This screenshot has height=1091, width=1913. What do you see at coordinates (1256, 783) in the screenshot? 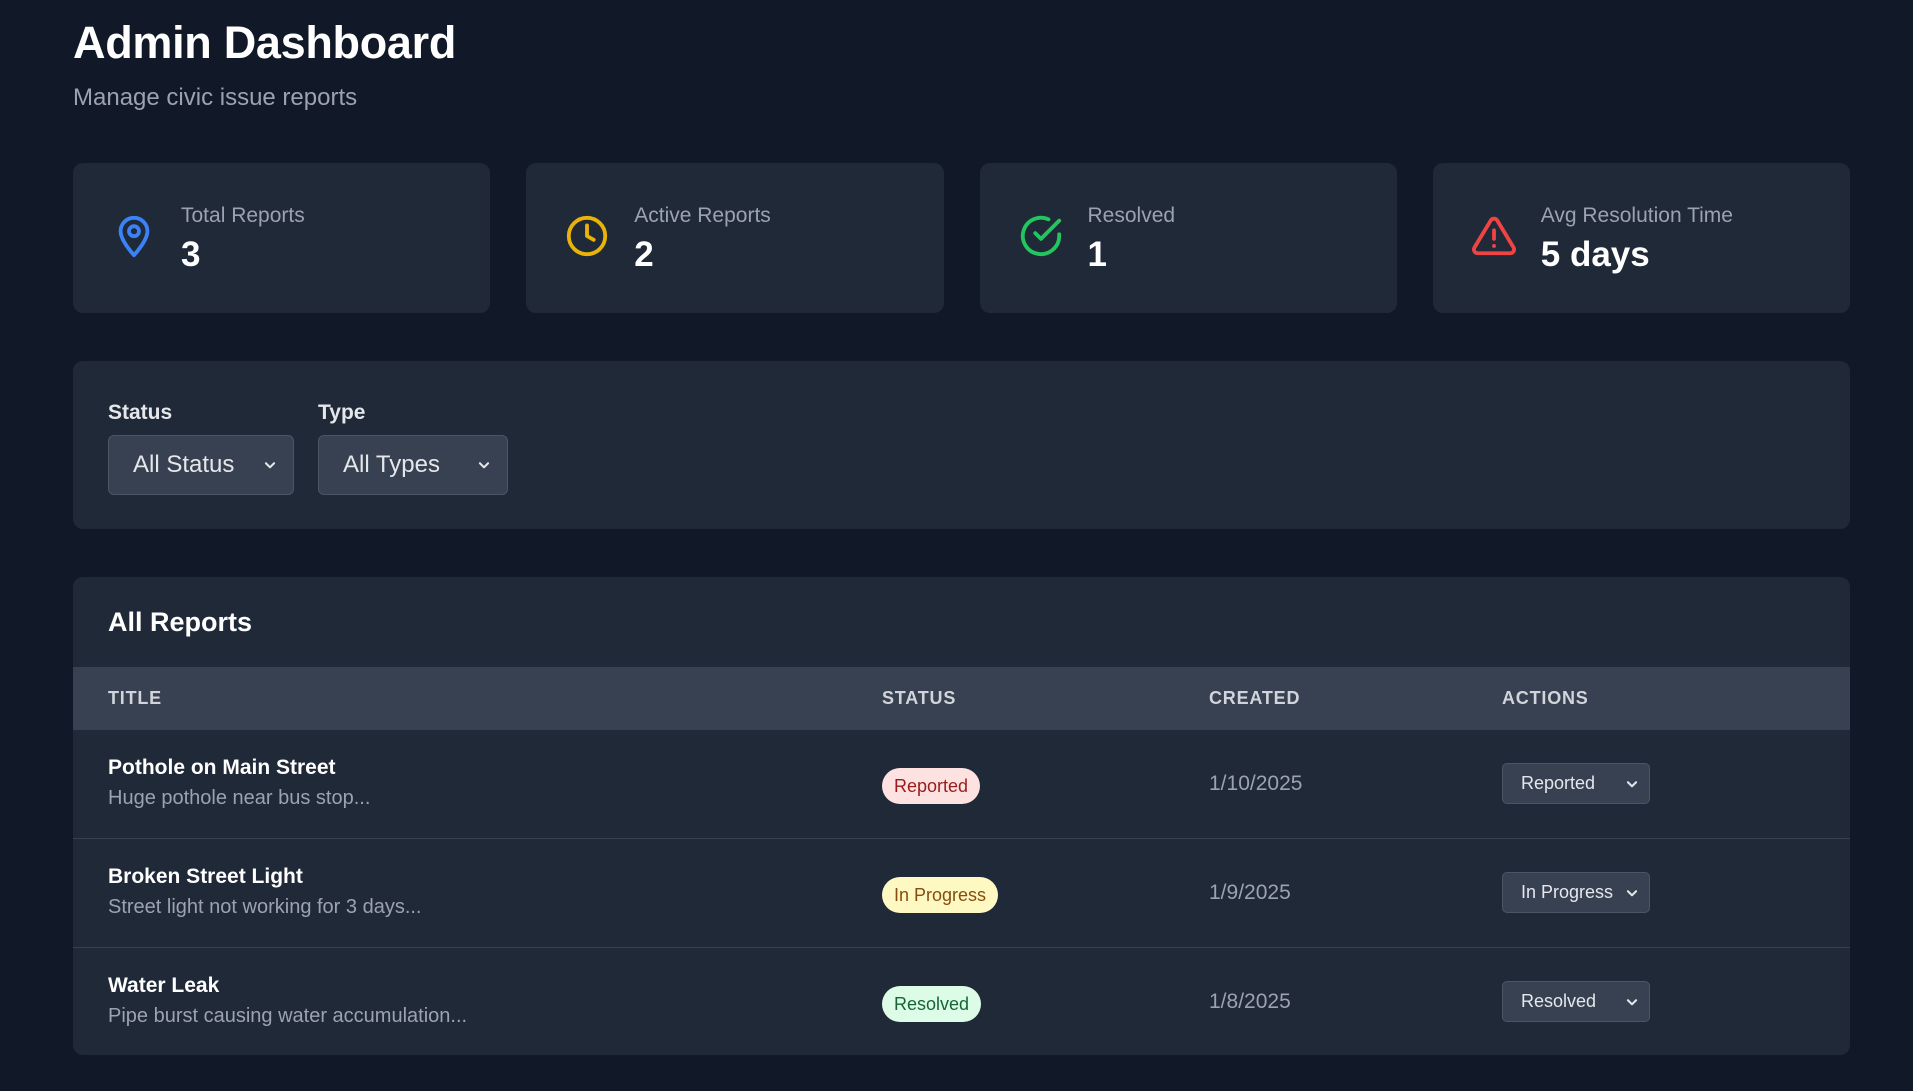
I see `report-created-date: 1/10/2025` at bounding box center [1256, 783].